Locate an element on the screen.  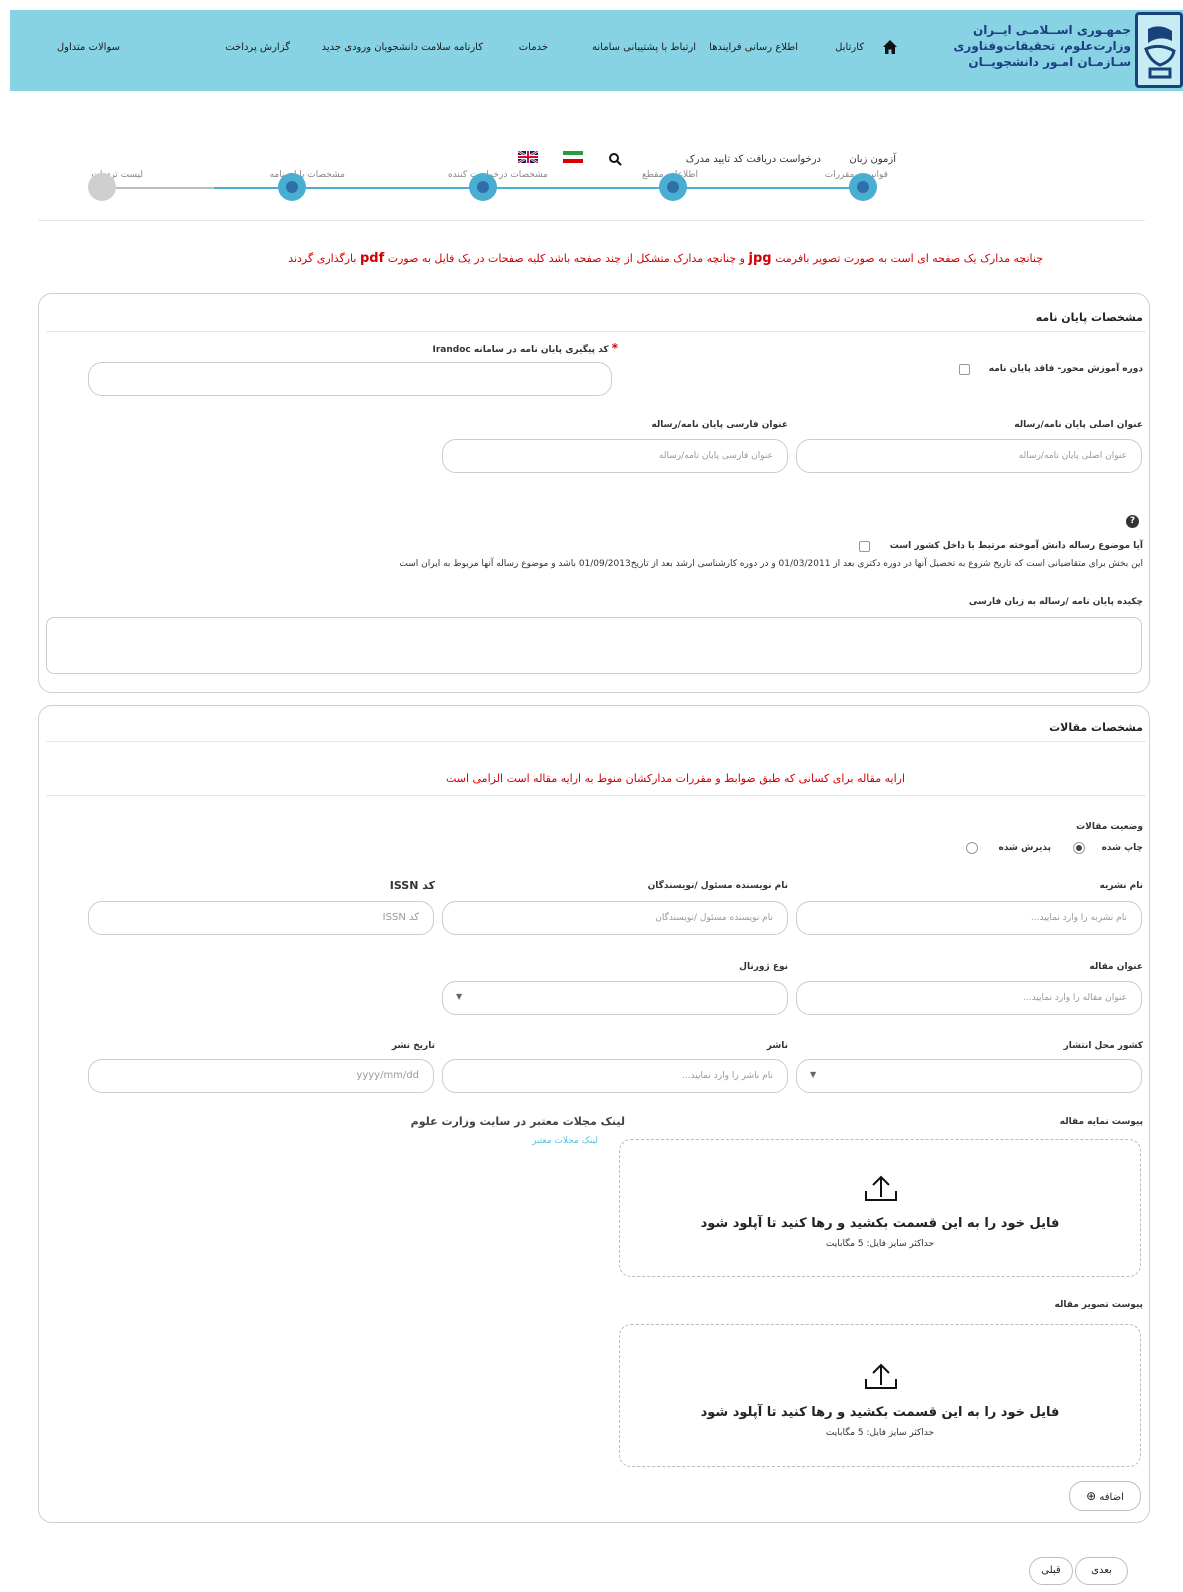
domestic-checkbox is located at coordinates (864, 546).